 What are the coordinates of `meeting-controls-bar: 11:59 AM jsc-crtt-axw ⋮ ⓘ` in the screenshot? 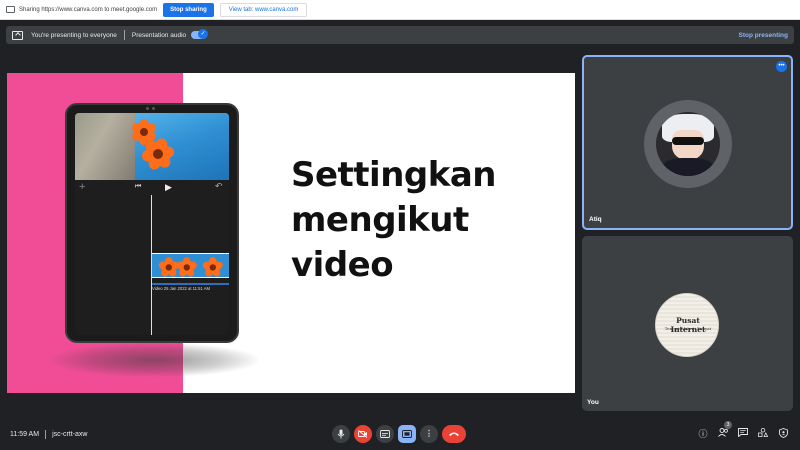 It's located at (400, 434).